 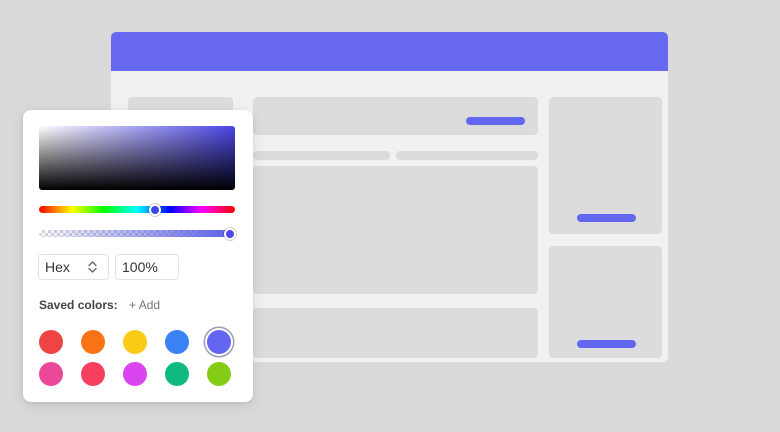 What do you see at coordinates (395, 230) in the screenshot?
I see `main-content-card` at bounding box center [395, 230].